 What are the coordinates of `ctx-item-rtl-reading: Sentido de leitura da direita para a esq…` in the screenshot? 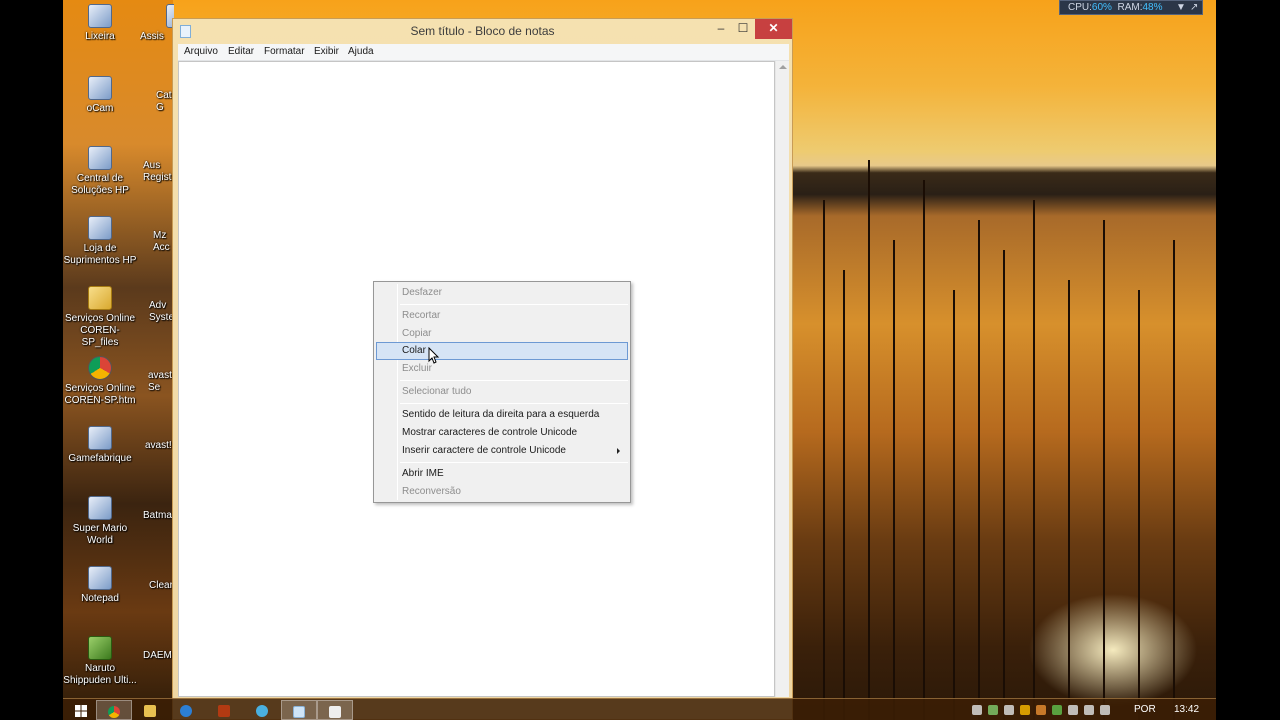 It's located at (502, 415).